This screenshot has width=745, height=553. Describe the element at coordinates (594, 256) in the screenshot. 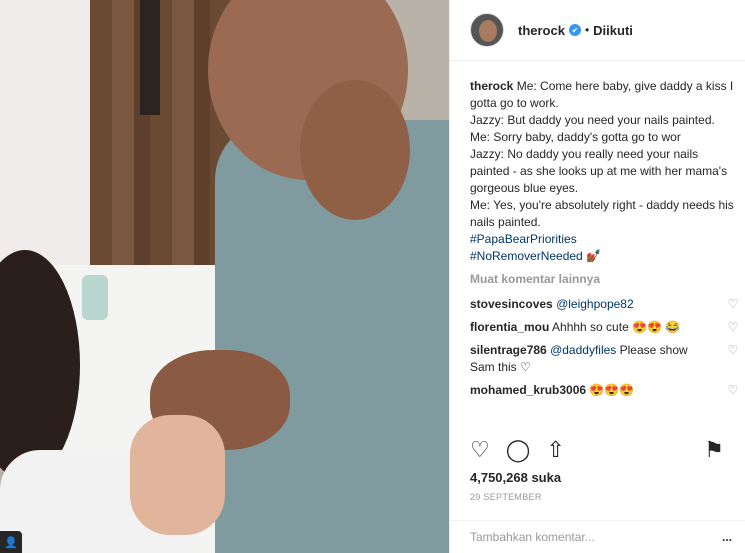

I see `nail-emoji: 💅🏾` at that location.